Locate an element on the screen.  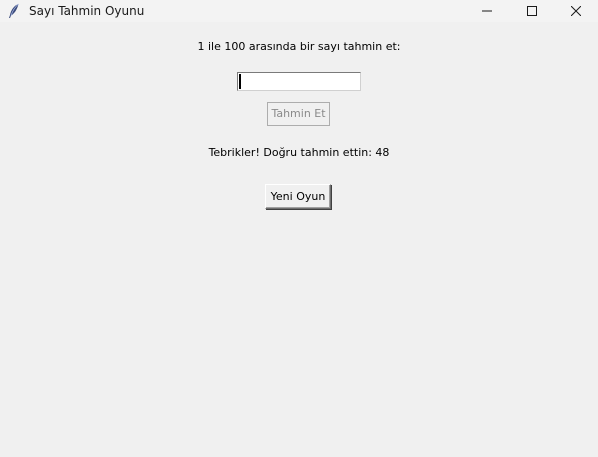
minimize-icon is located at coordinates (486, 11).